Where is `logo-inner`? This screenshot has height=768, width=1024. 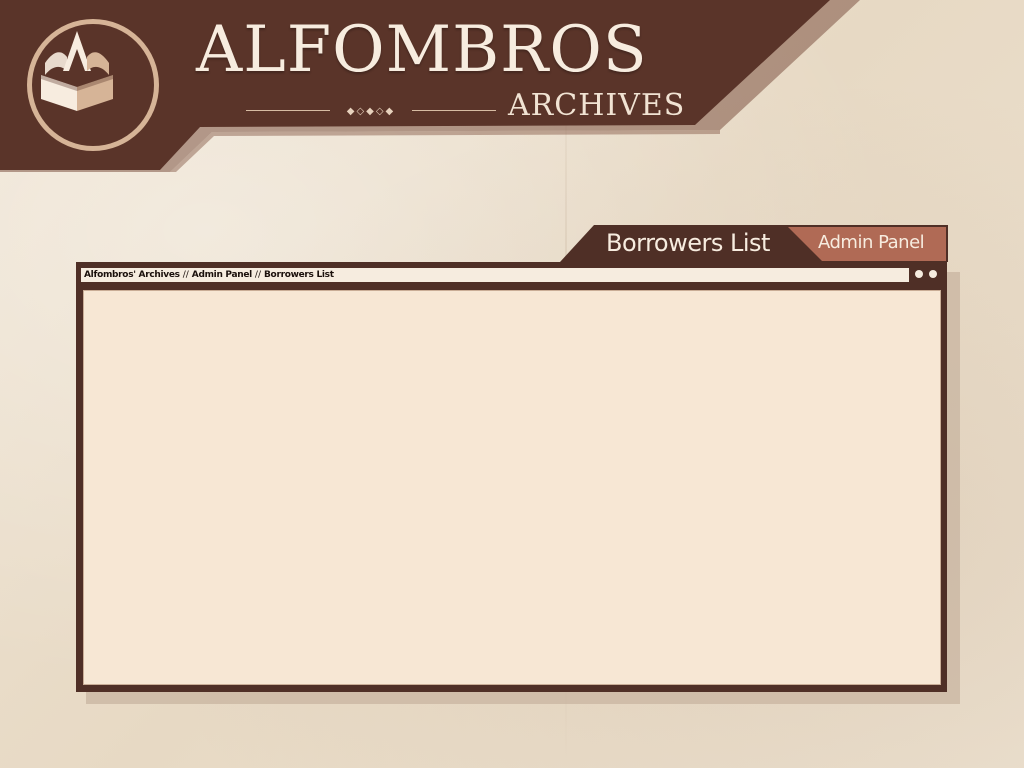
logo-inner is located at coordinates (93, 85).